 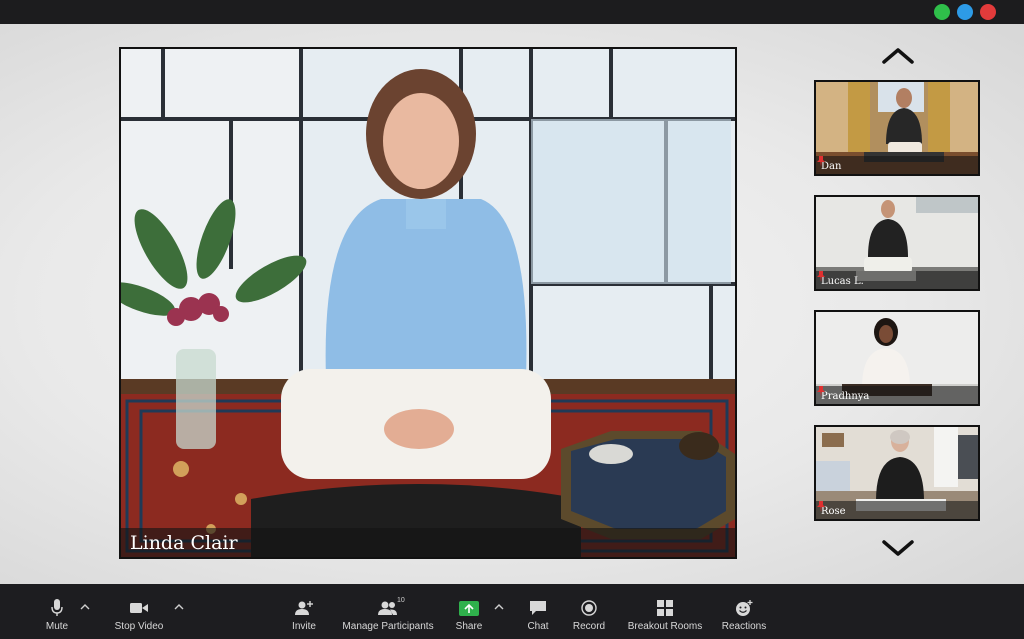 I want to click on reactions-button: Reactions, so click(x=744, y=611).